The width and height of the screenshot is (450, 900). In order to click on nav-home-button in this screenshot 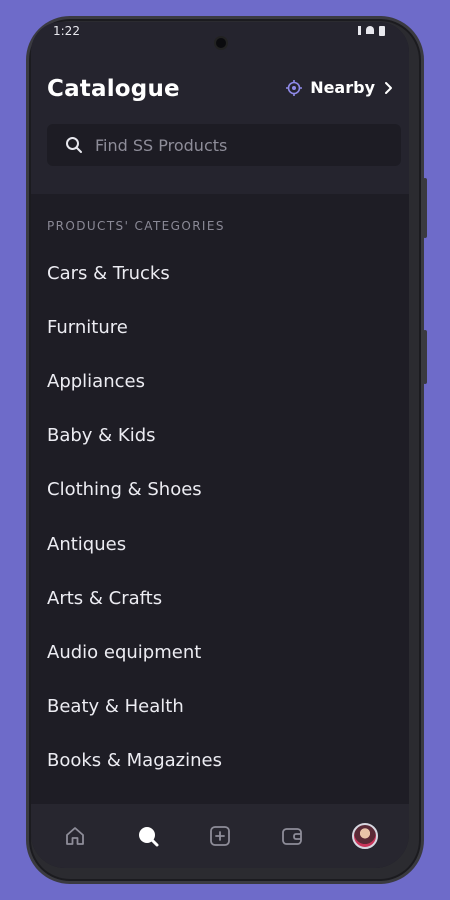, I will do `click(75, 836)`.